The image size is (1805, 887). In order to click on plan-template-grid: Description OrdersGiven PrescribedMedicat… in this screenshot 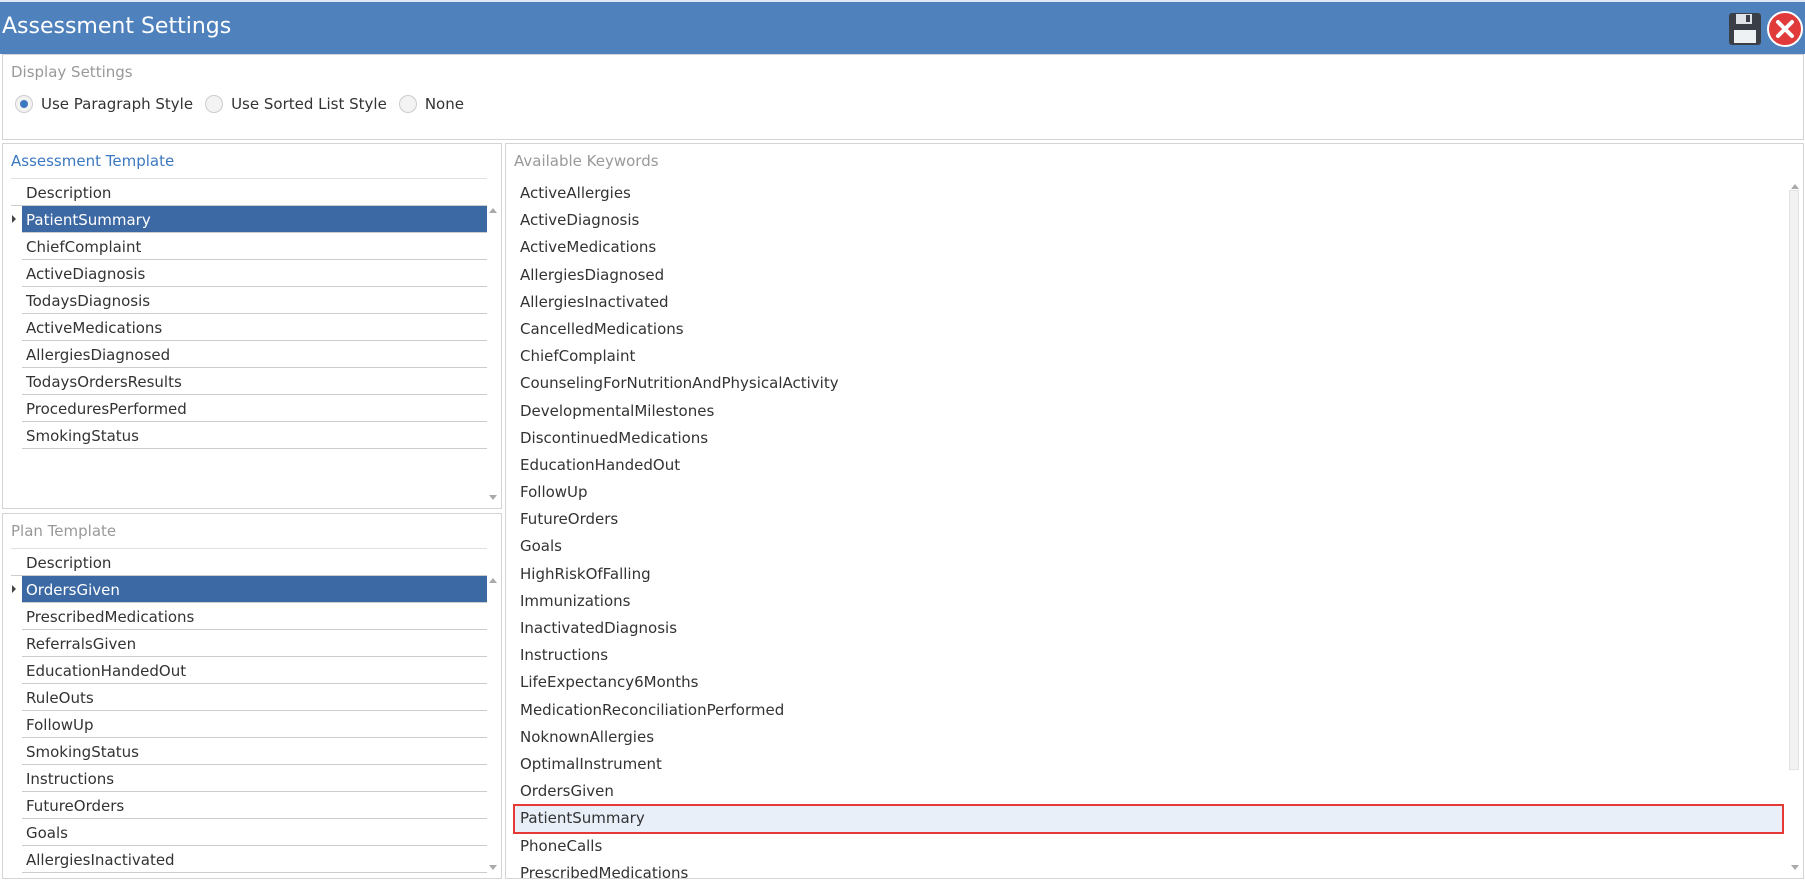, I will do `click(249, 710)`.